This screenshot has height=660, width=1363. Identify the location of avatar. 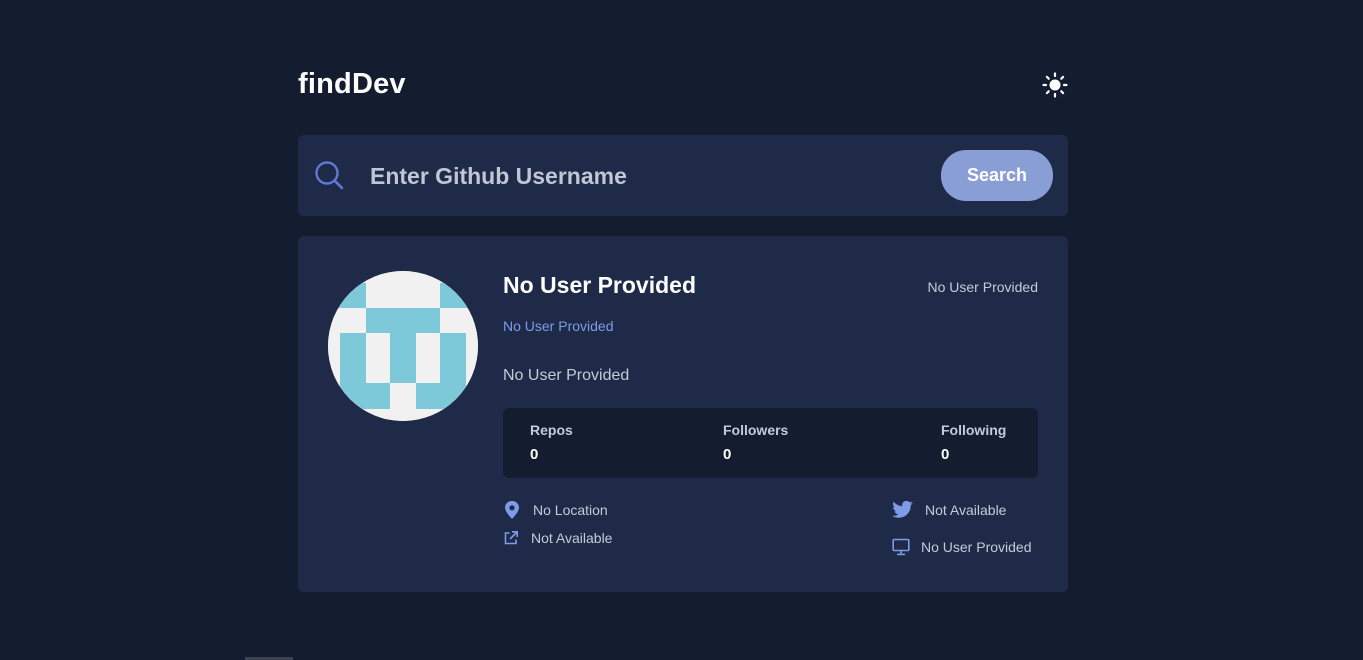
(403, 346).